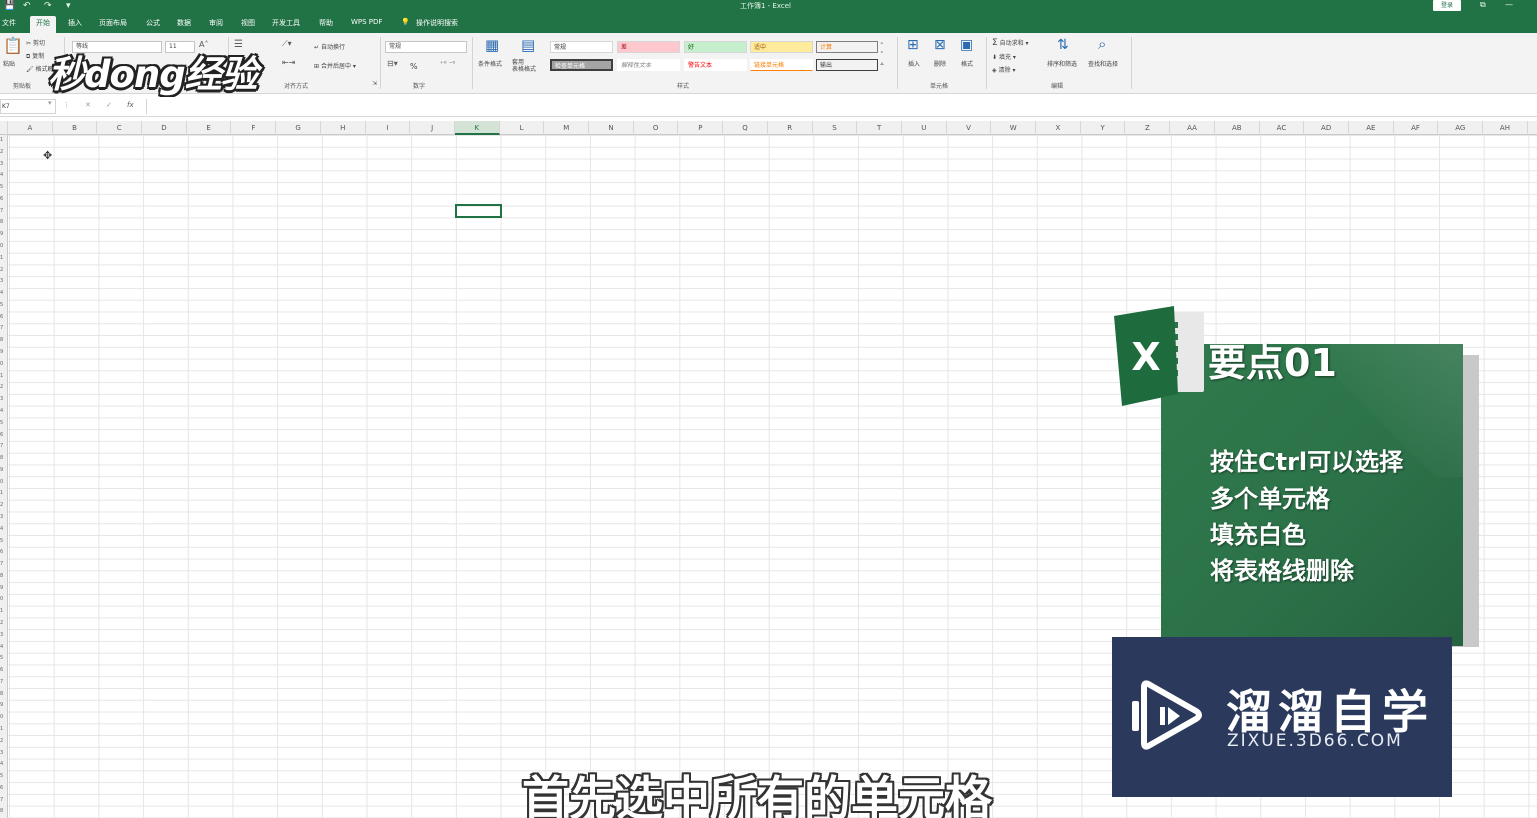 The height and width of the screenshot is (818, 1537). What do you see at coordinates (3, 234) in the screenshot?
I see `row-header: 9` at bounding box center [3, 234].